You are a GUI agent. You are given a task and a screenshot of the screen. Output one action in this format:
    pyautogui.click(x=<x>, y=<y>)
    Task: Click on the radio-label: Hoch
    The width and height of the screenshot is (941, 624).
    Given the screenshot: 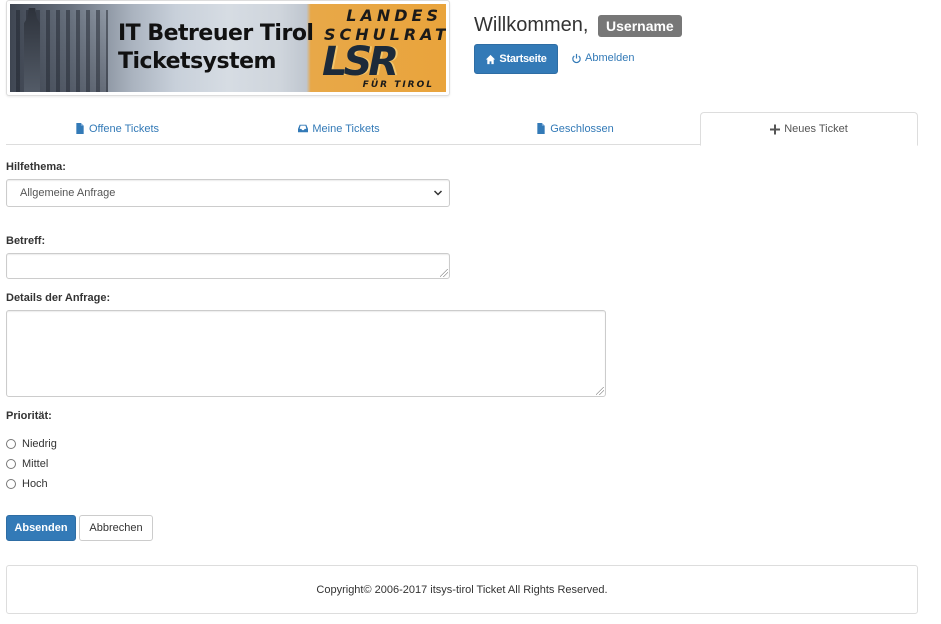 What is the action you would take?
    pyautogui.click(x=35, y=484)
    